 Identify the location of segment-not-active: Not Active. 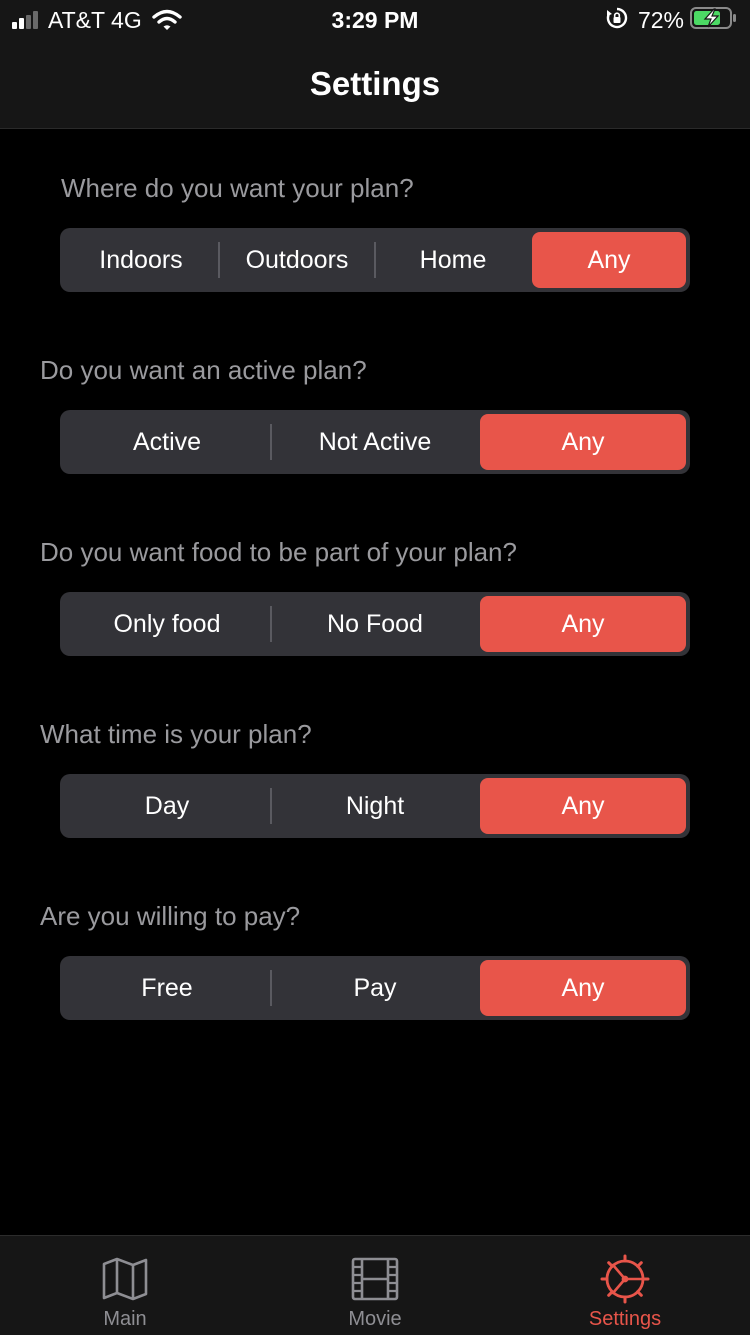
(375, 442).